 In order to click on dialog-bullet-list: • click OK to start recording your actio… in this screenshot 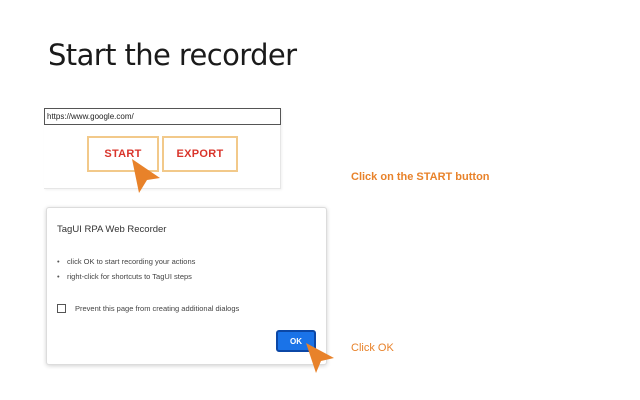, I will do `click(126, 269)`.